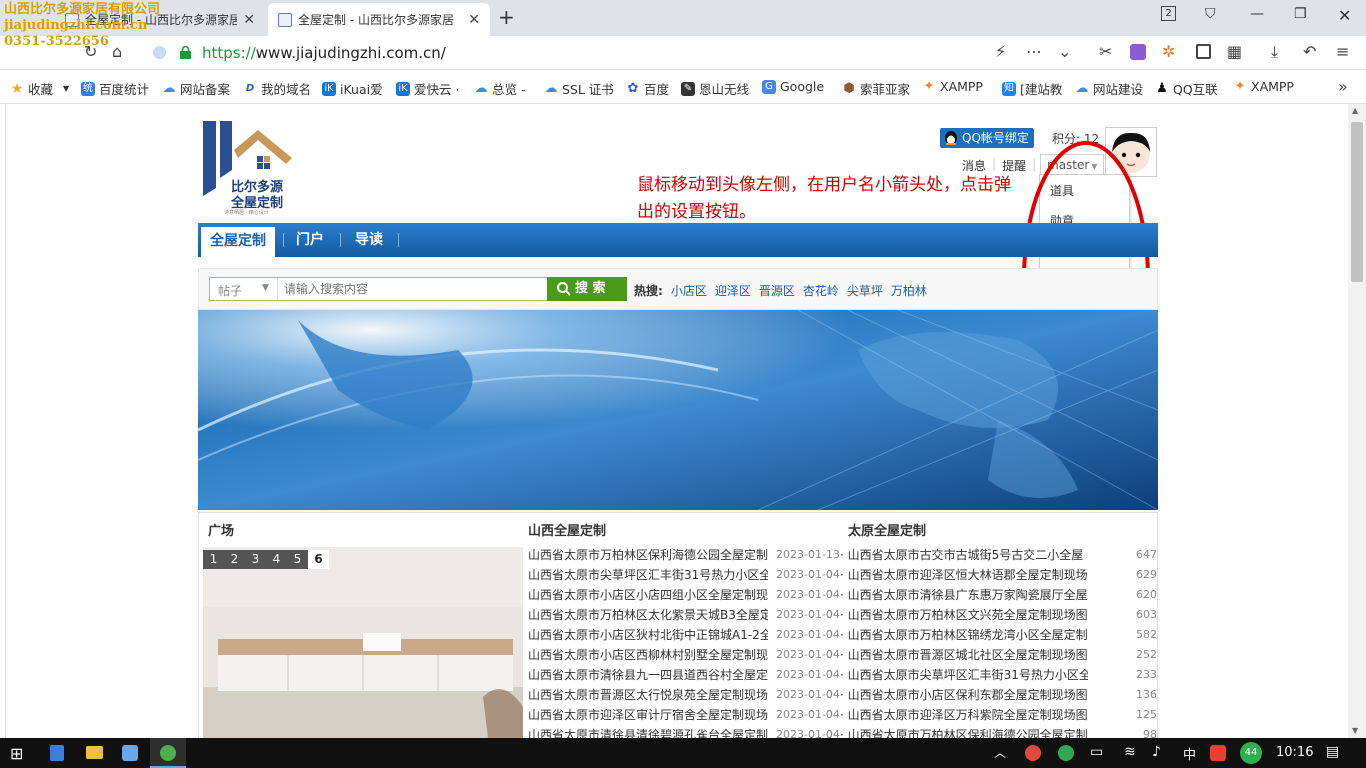 This screenshot has height=768, width=1366. I want to click on list-item: · 山西省太原市清徐县广东惠万家陶瓷展厅全屋 620, so click(998, 595).